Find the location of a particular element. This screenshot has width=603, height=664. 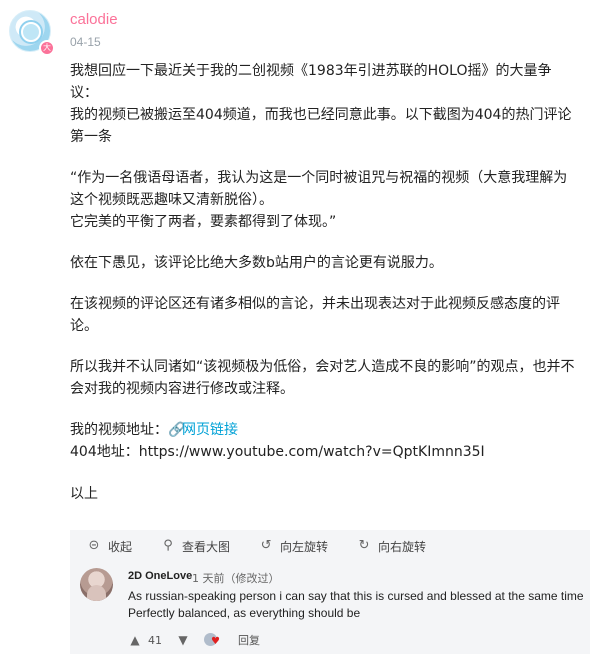

comment-meta: 1 天前（修改过） is located at coordinates (236, 578).